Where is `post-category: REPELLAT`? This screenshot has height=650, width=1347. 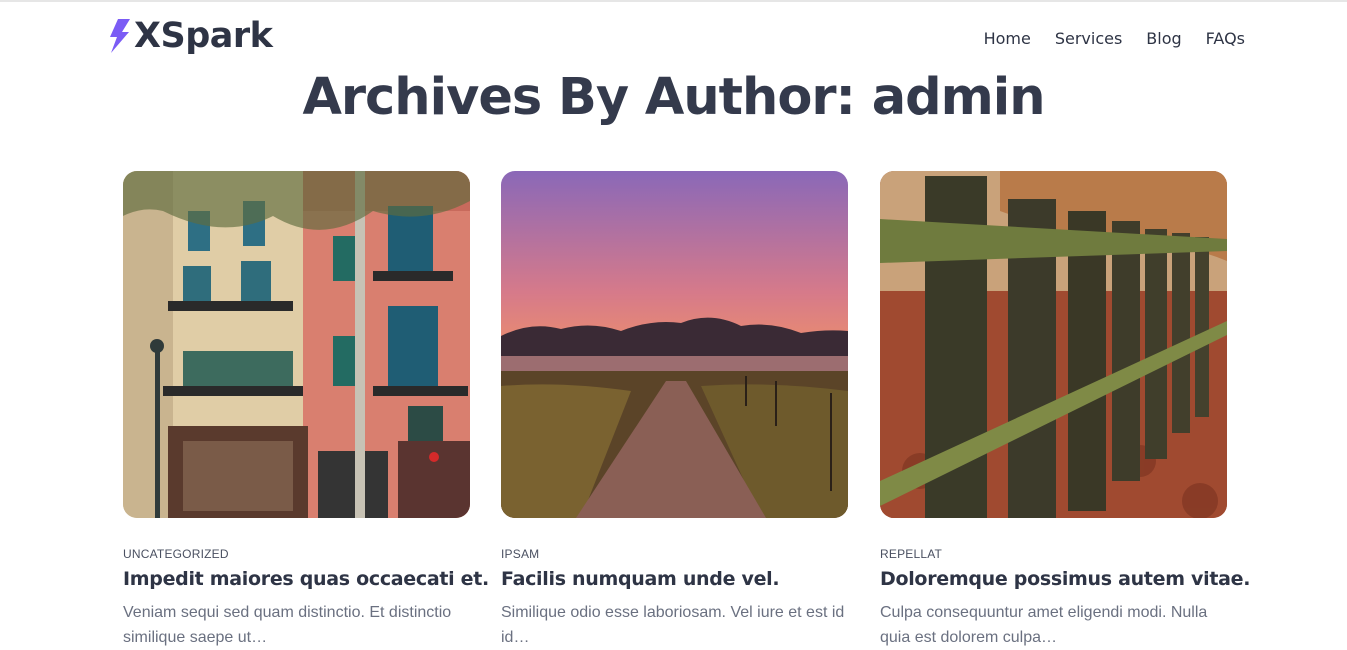 post-category: REPELLAT is located at coordinates (1053, 554).